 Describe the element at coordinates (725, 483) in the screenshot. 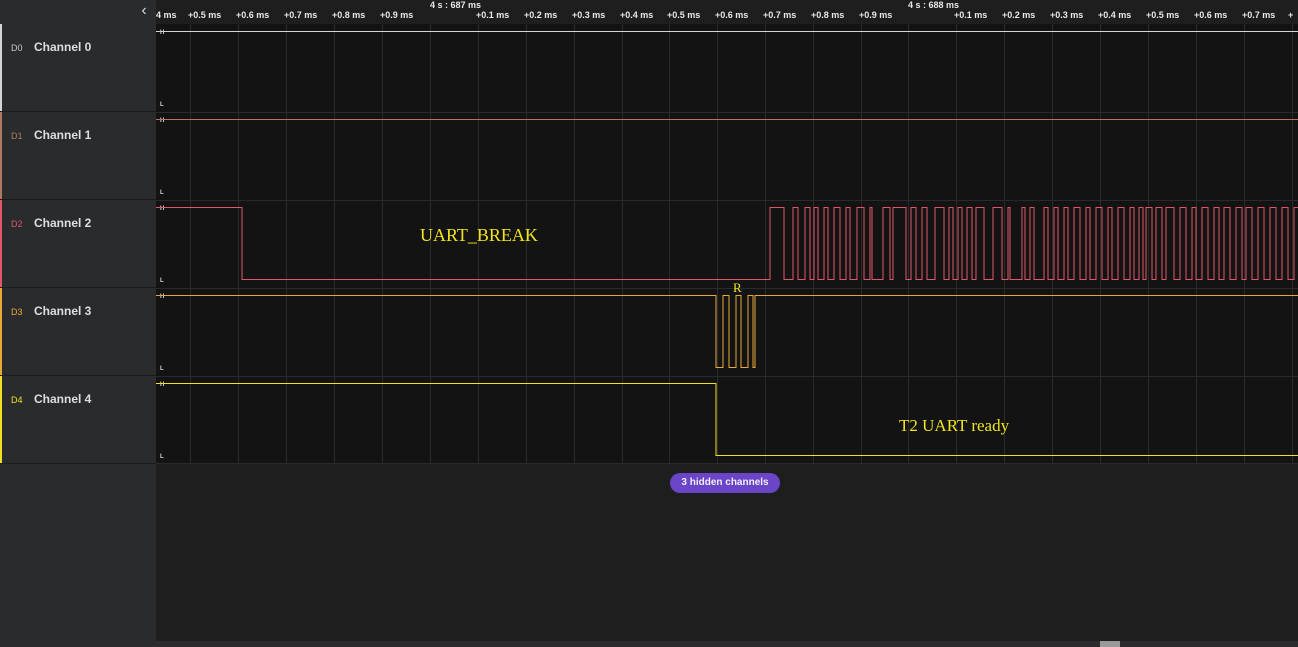

I see `hidden-channels-button: 3 hidden channels` at that location.